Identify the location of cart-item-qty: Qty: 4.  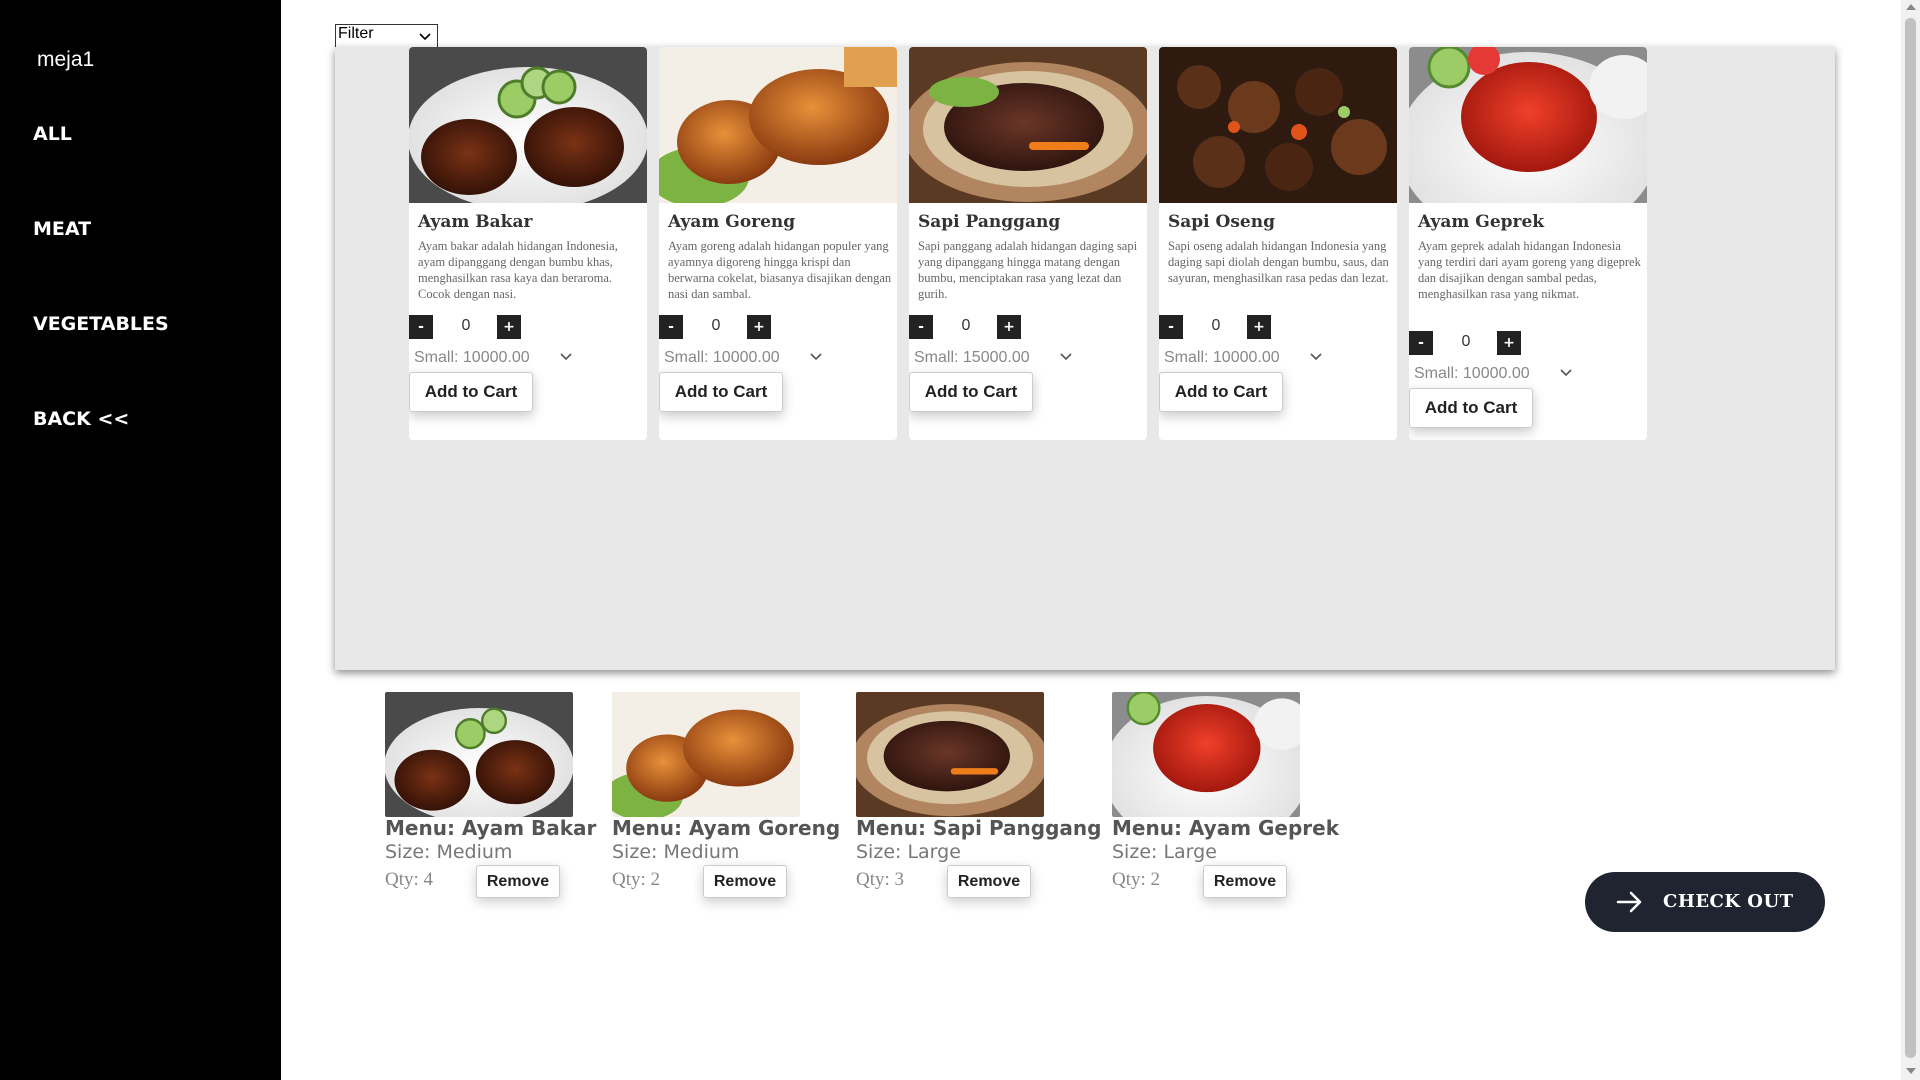
(409, 879).